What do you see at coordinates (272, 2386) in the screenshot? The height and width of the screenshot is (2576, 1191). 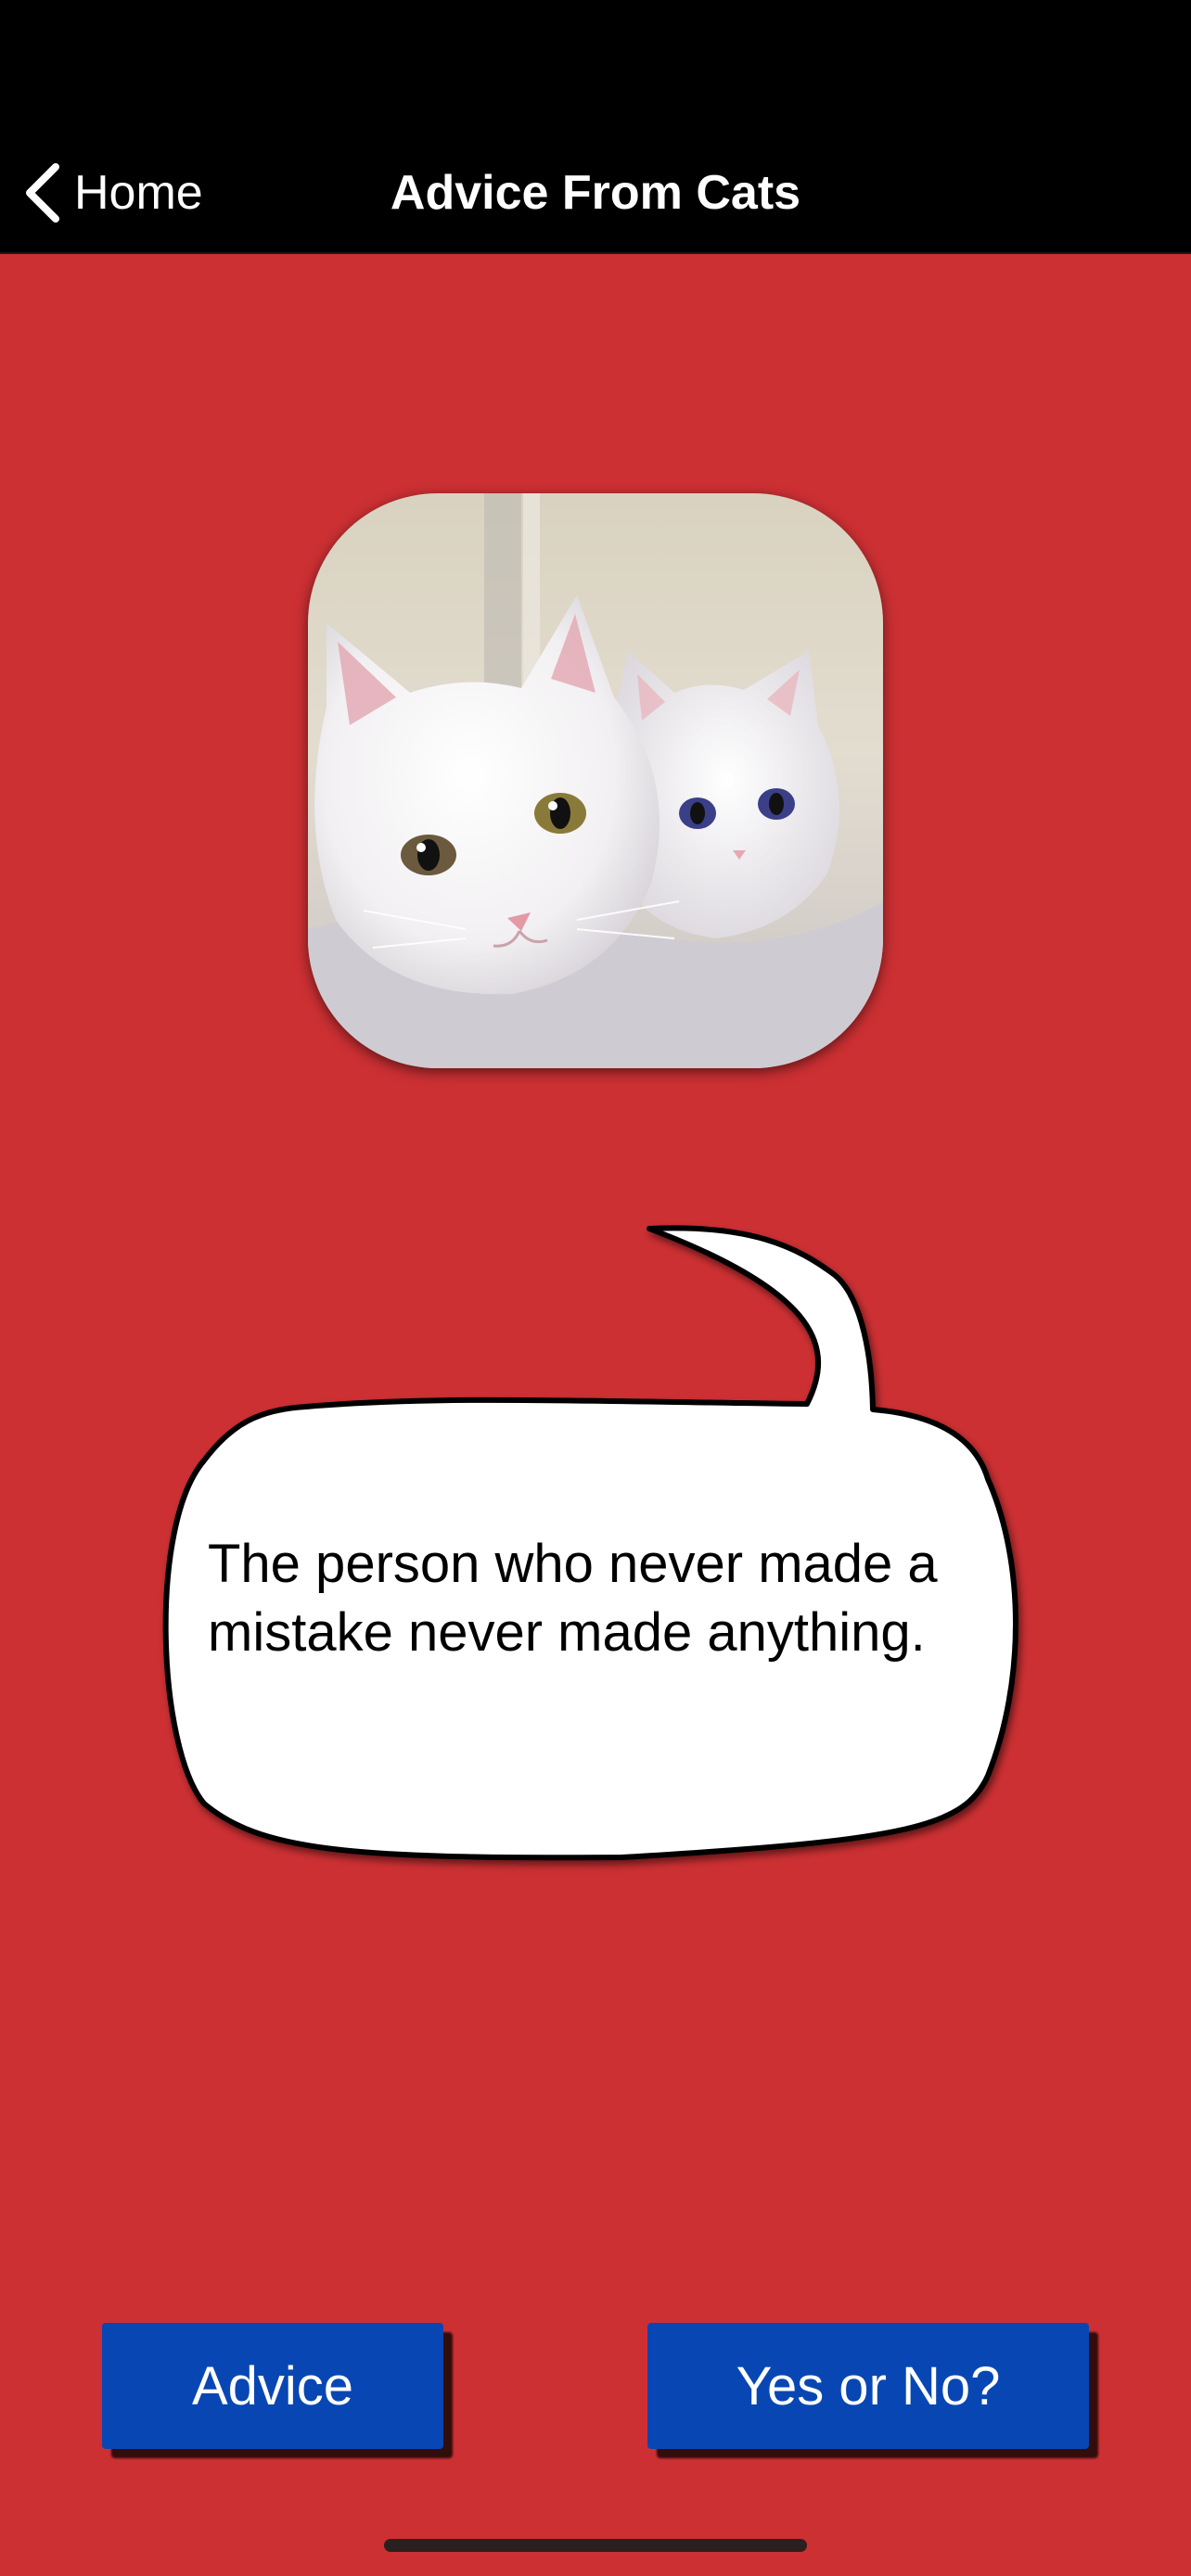 I see `advice-button: Advice` at bounding box center [272, 2386].